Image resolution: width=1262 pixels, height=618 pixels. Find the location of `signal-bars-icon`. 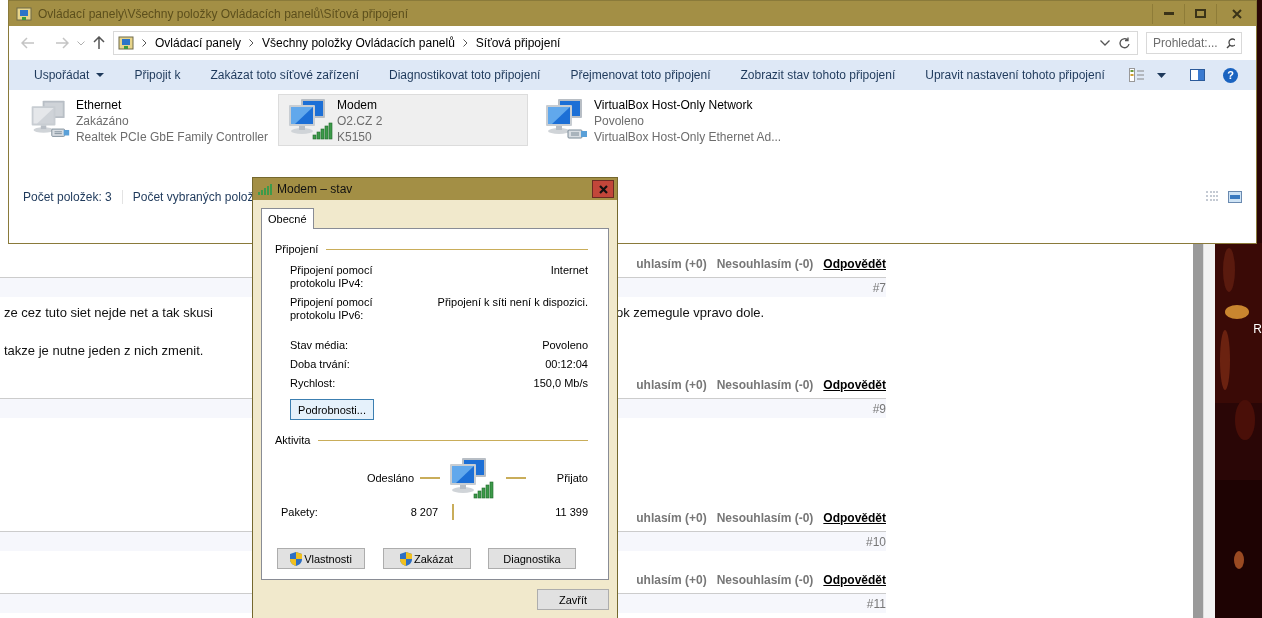

signal-bars-icon is located at coordinates (265, 189).